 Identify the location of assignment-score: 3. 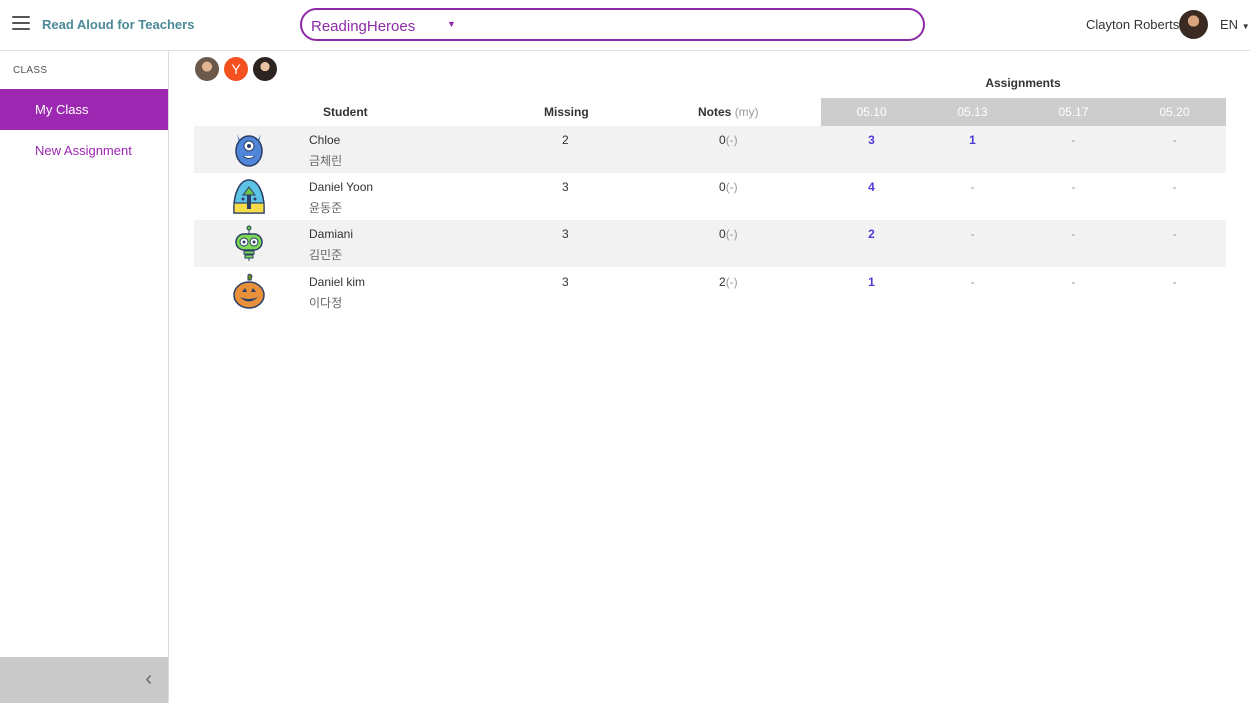
(871, 140).